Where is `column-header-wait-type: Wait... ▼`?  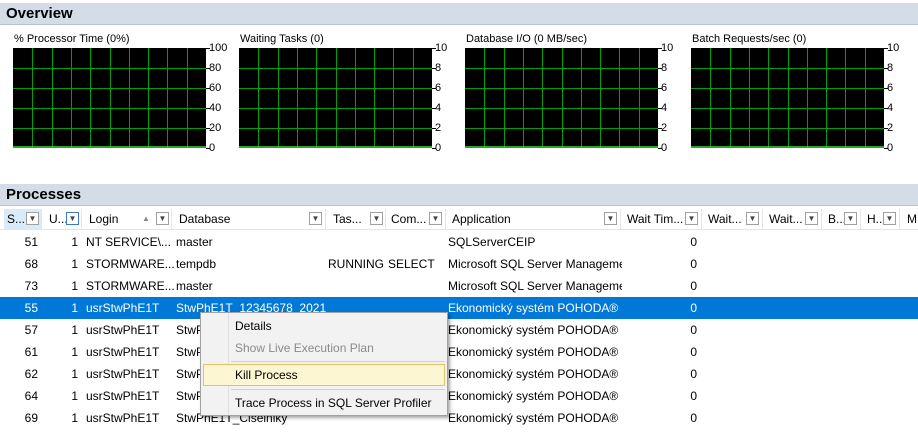 column-header-wait-type: Wait... ▼ is located at coordinates (734, 219).